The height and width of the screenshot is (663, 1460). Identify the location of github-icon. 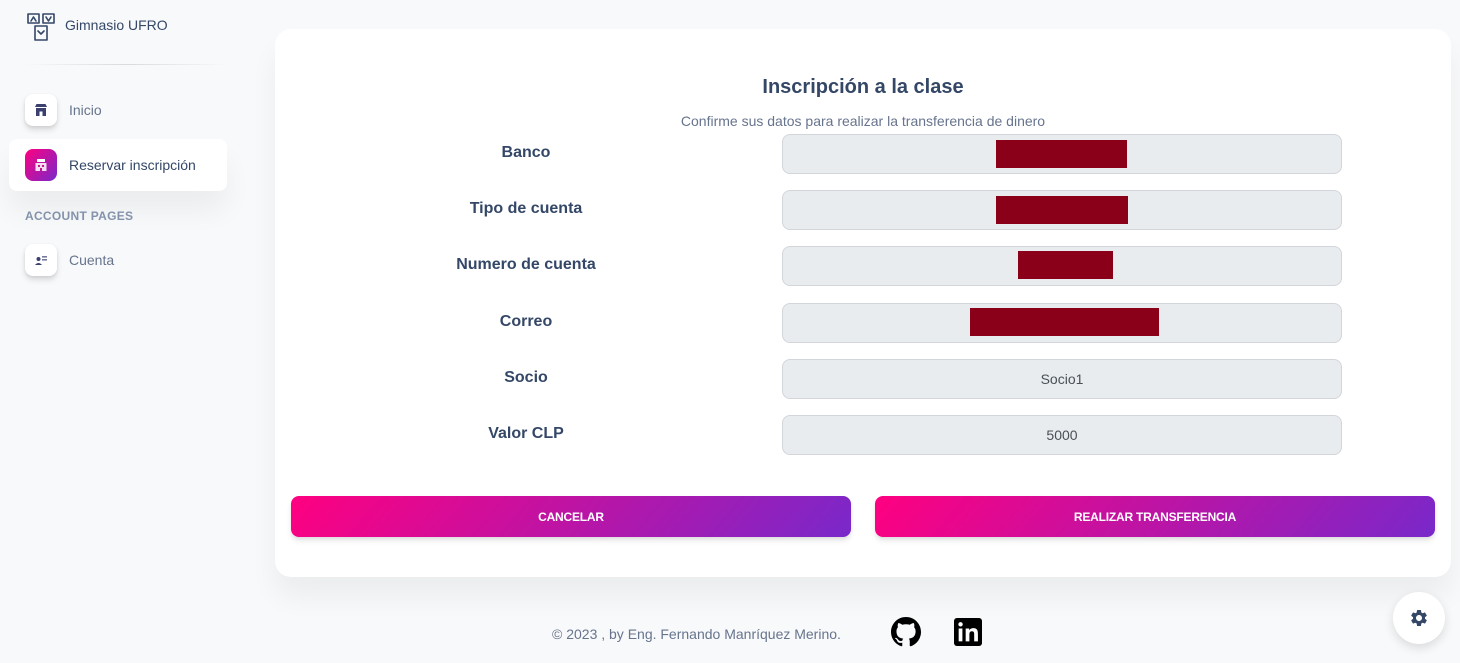
(906, 632).